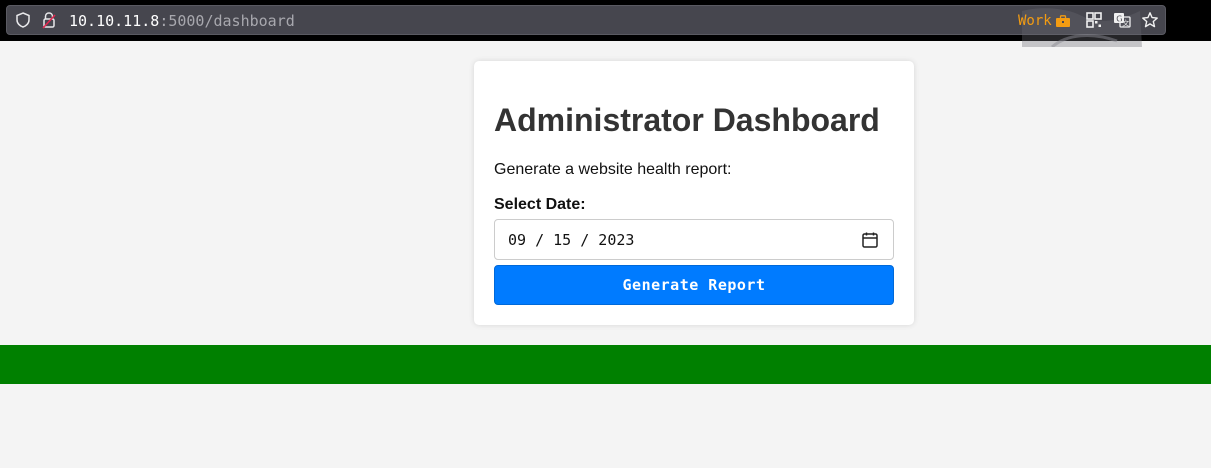 The height and width of the screenshot is (468, 1211). What do you see at coordinates (1125, 23) in the screenshot?
I see `svg-text: 文` at bounding box center [1125, 23].